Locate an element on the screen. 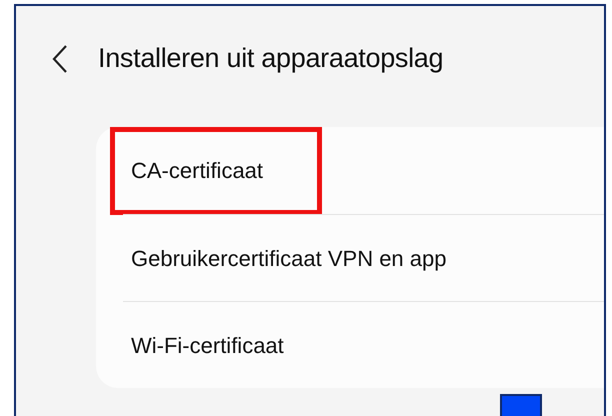 The height and width of the screenshot is (416, 612). list-item: Gebruikercertificaat VPN en app is located at coordinates (288, 258).